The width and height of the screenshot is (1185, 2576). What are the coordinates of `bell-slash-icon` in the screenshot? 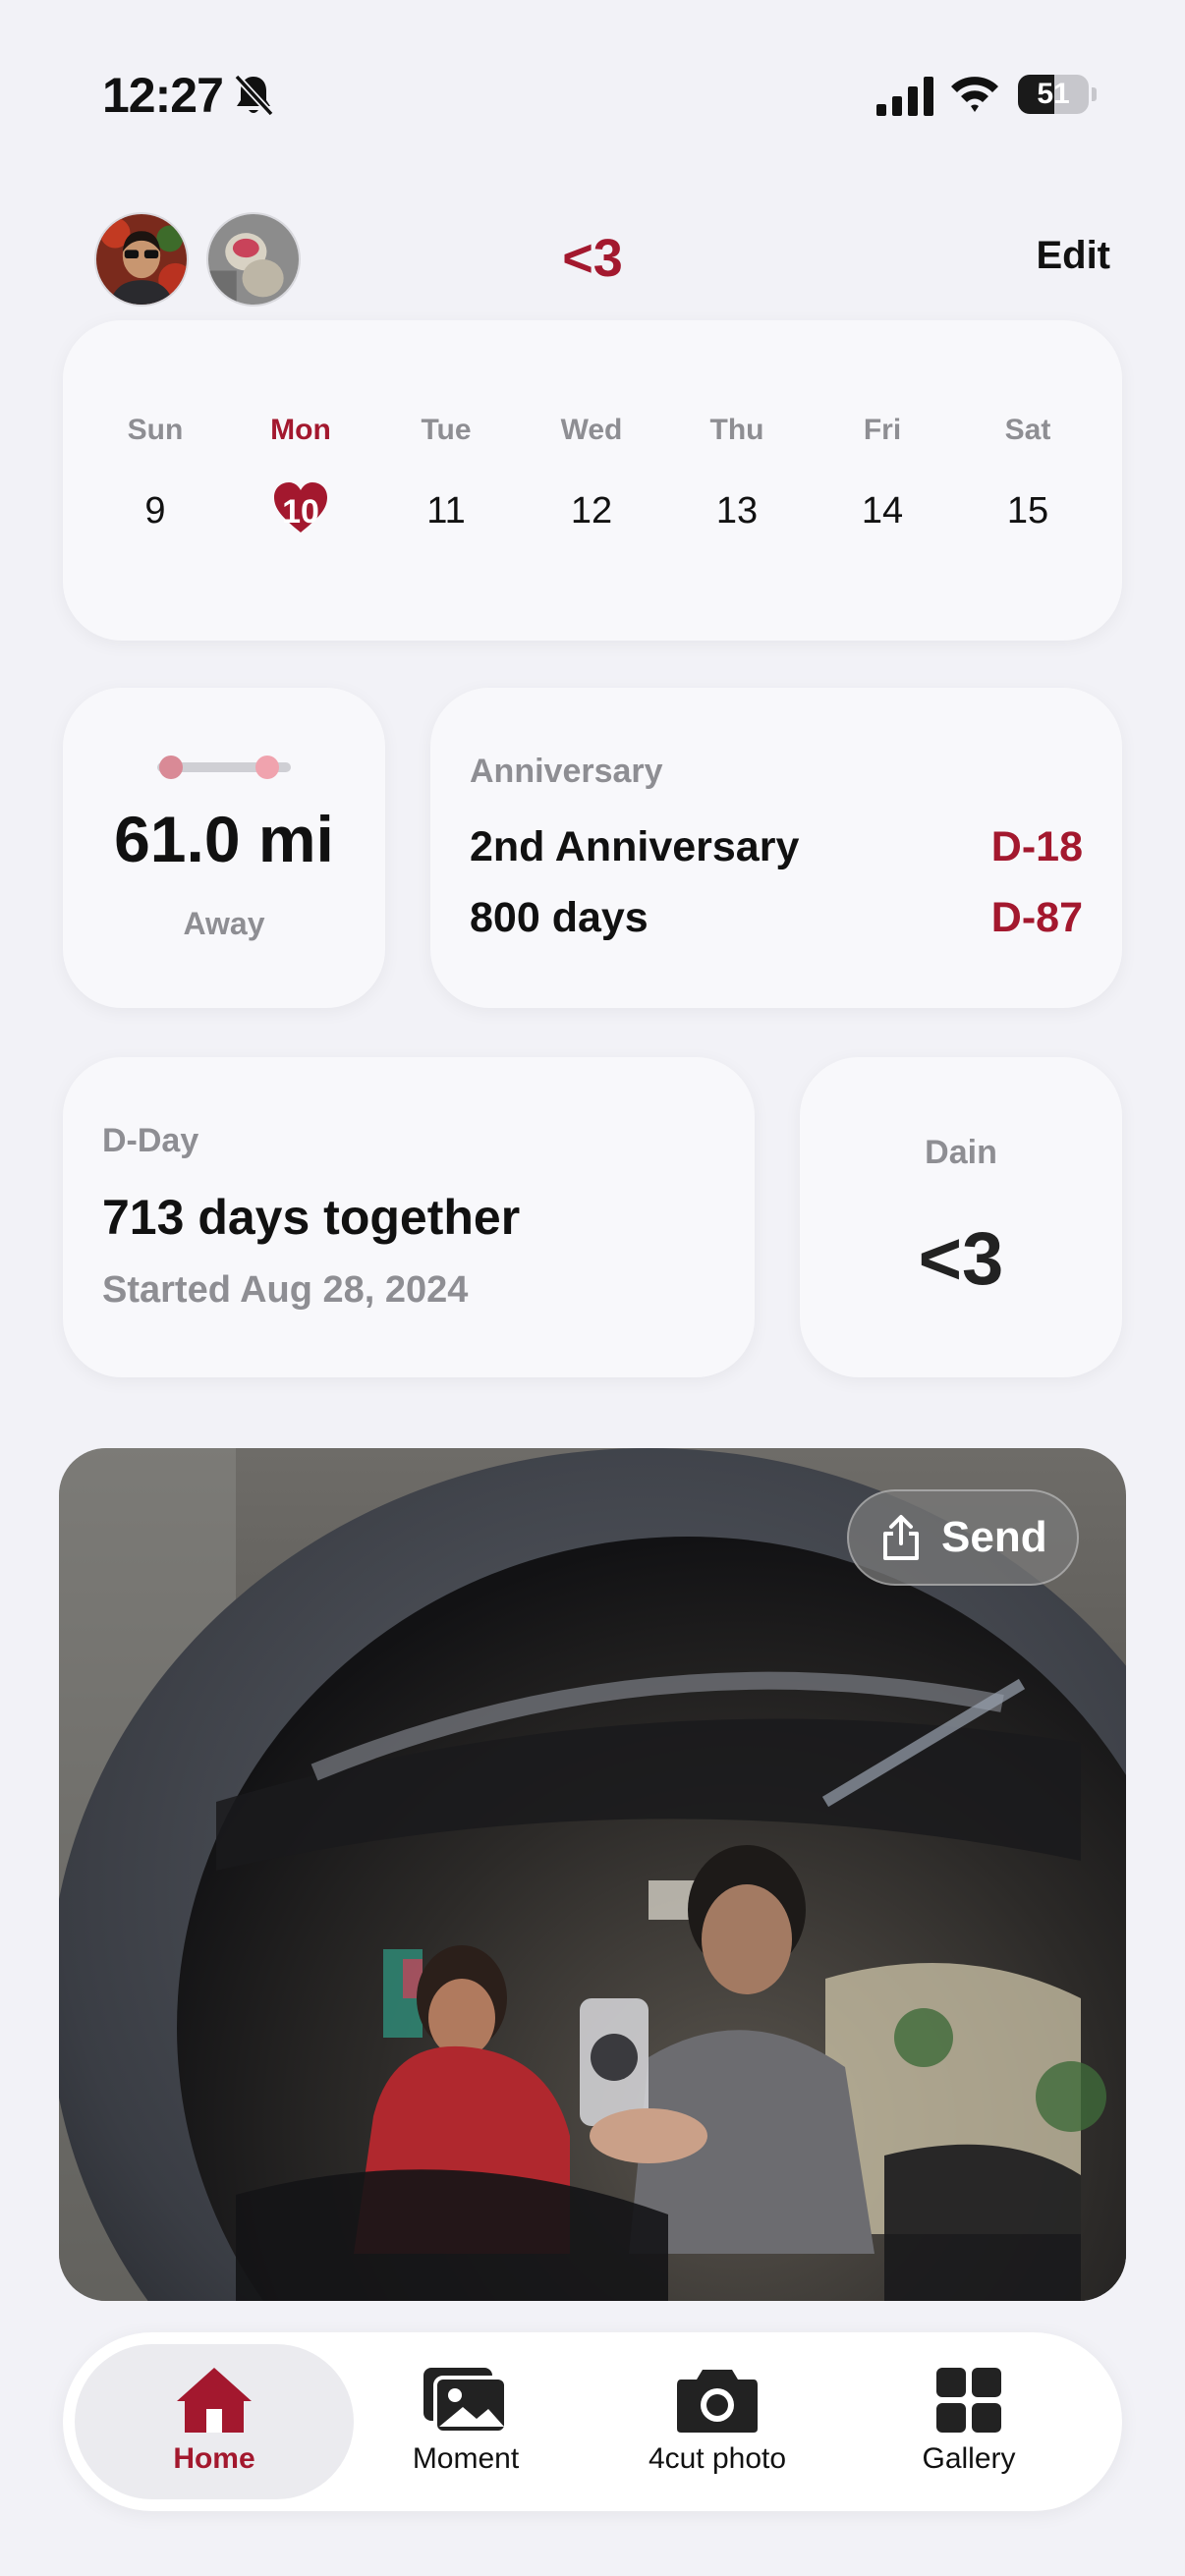 It's located at (254, 95).